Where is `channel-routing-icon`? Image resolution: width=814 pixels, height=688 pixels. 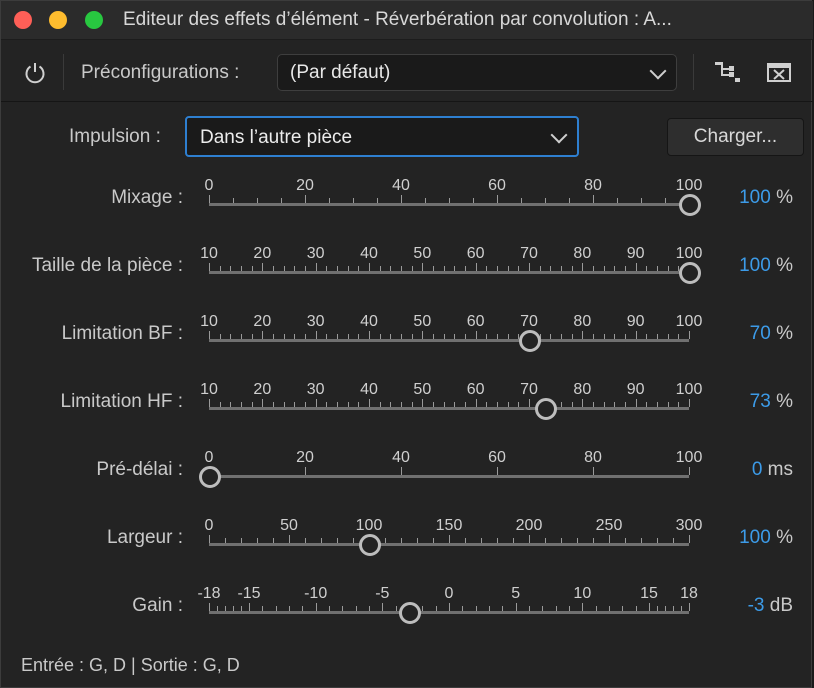
channel-routing-icon is located at coordinates (727, 71).